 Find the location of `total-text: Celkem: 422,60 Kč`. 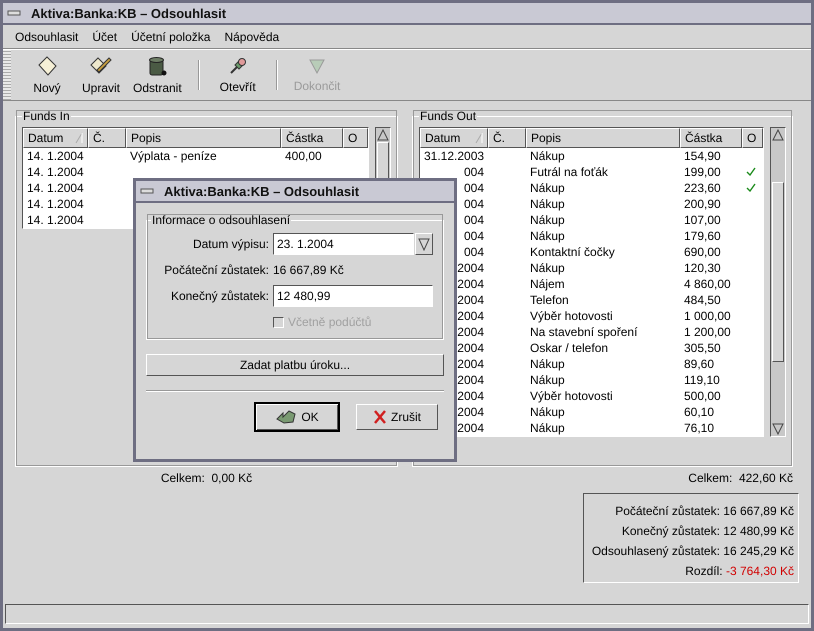

total-text: Celkem: 422,60 Kč is located at coordinates (740, 478).